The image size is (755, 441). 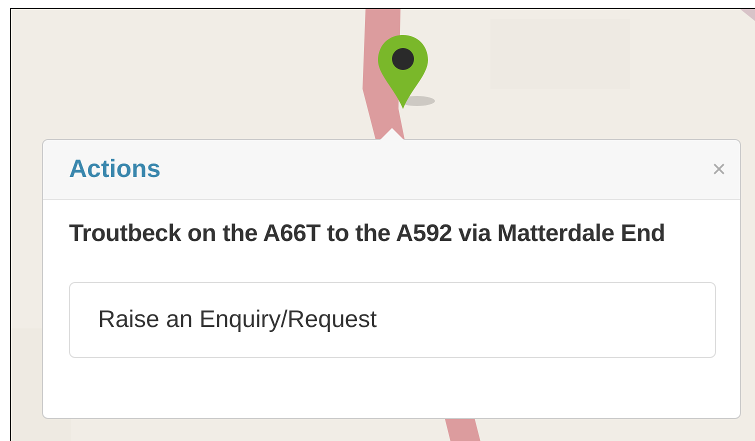 I want to click on popup-title: Actions, so click(x=115, y=169).